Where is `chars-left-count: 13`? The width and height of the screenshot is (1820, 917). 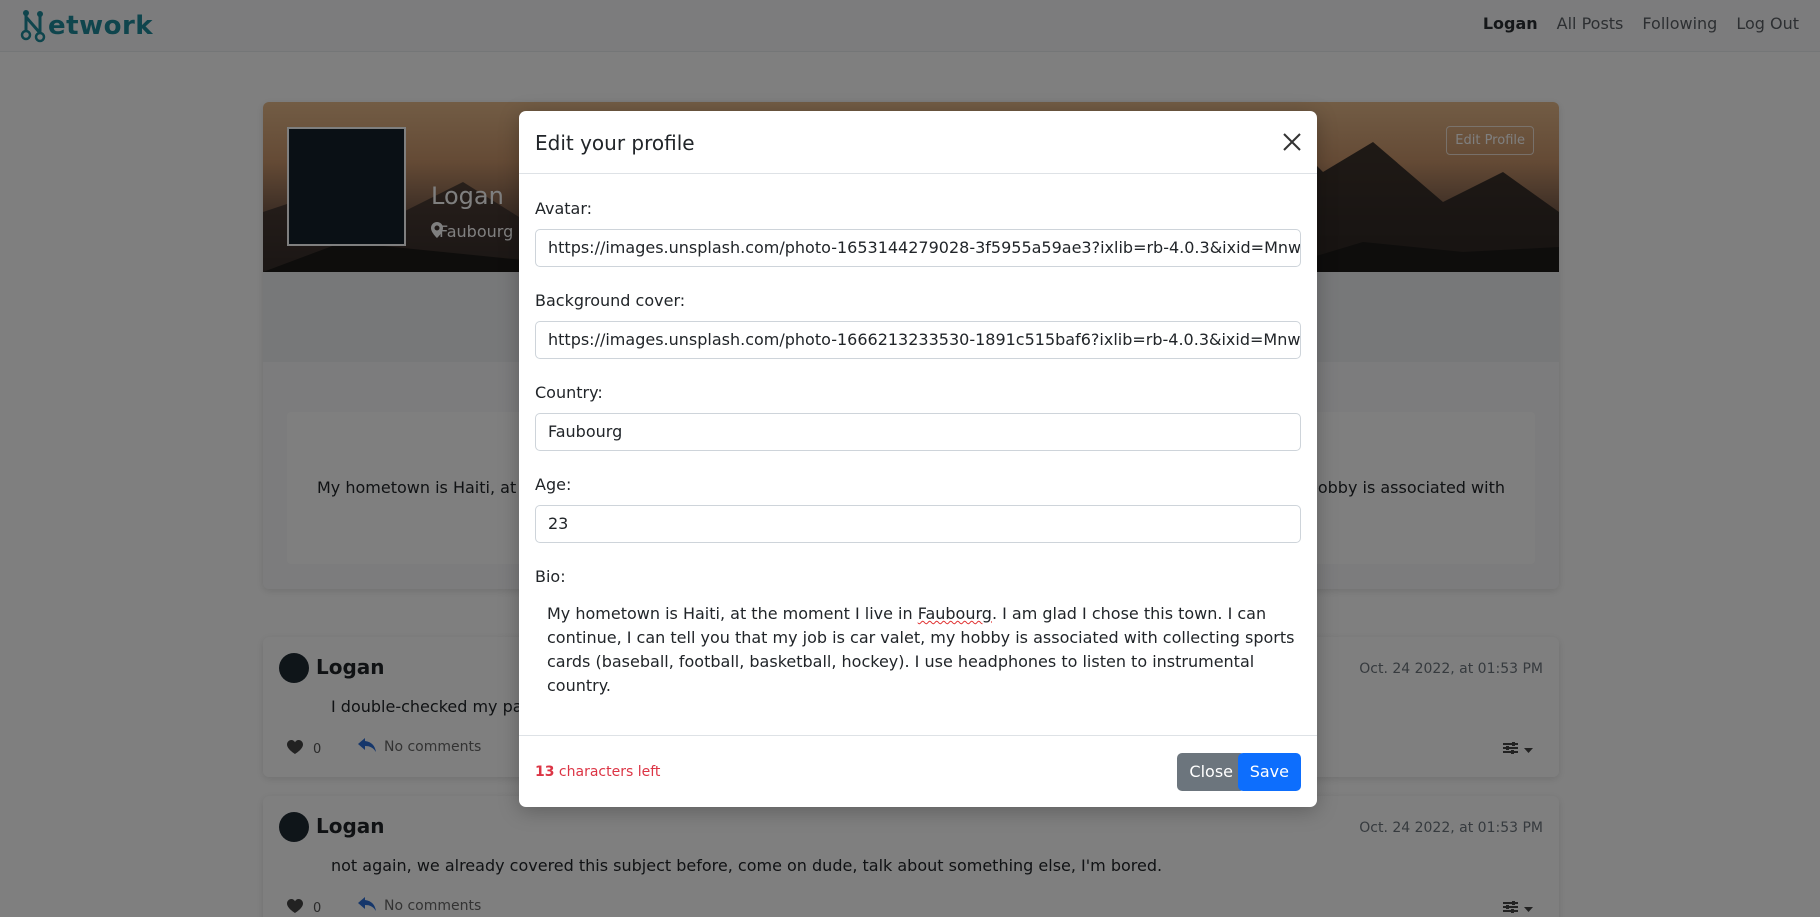
chars-left-count: 13 is located at coordinates (545, 772).